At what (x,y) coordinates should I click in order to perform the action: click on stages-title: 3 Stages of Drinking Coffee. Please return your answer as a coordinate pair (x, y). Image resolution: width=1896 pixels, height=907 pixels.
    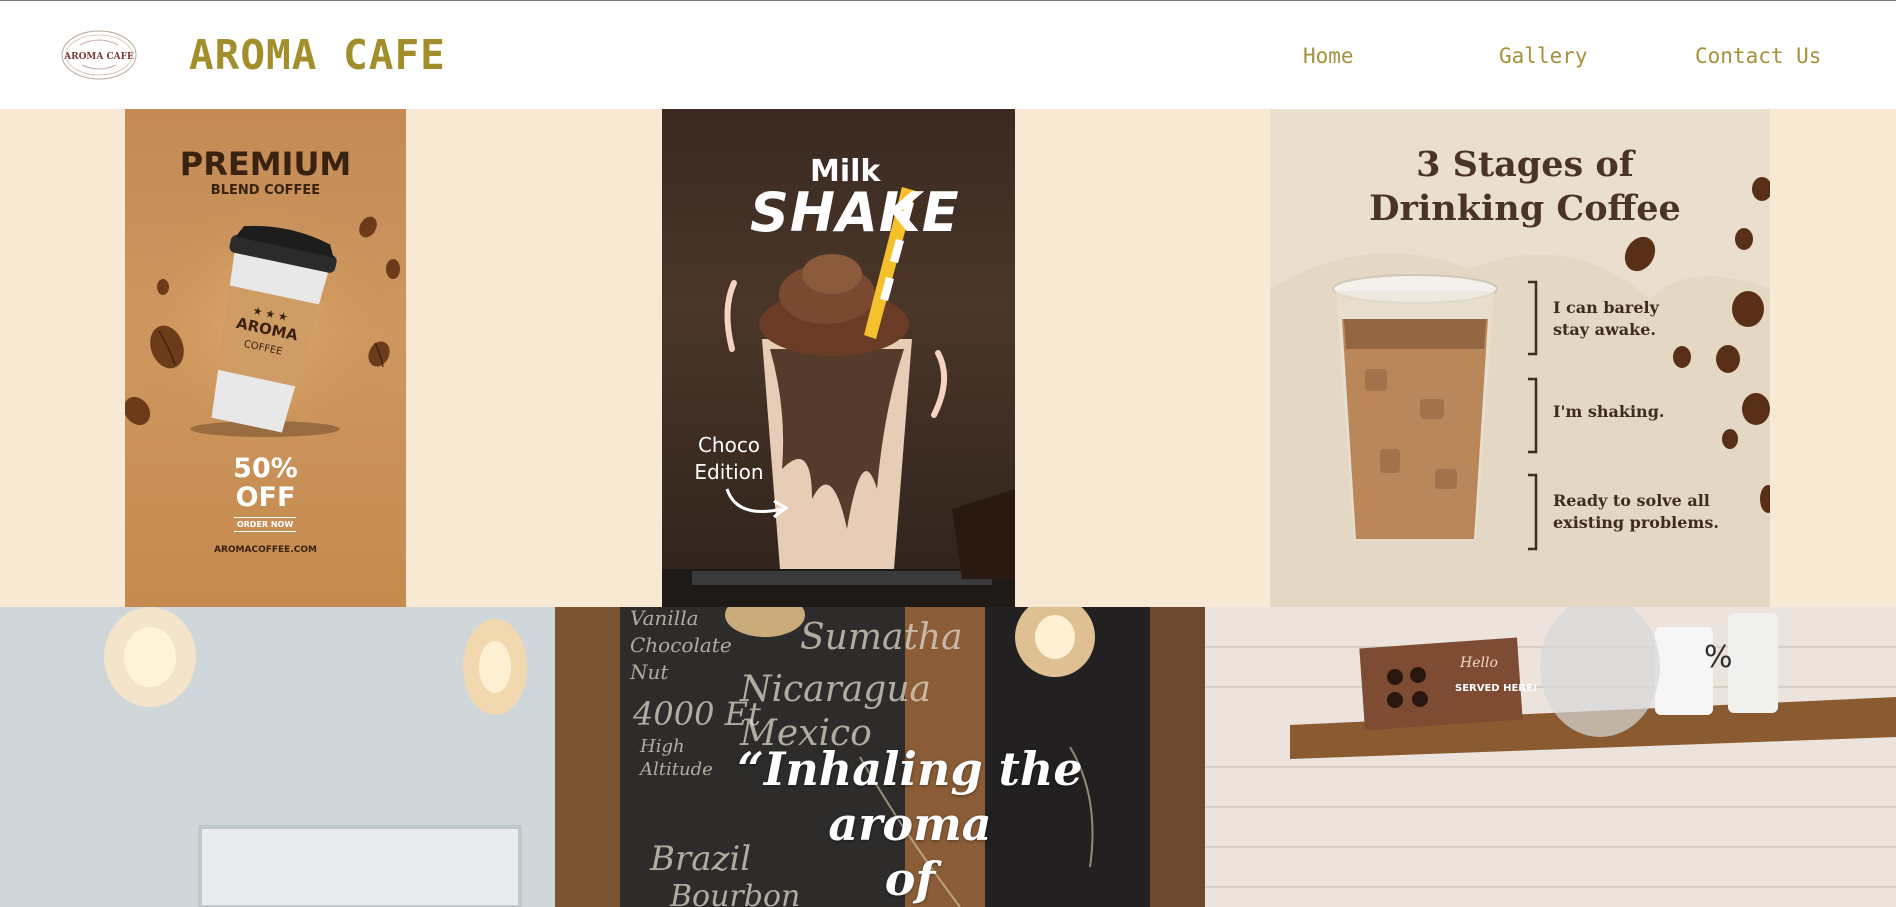
    Looking at the image, I should click on (1525, 186).